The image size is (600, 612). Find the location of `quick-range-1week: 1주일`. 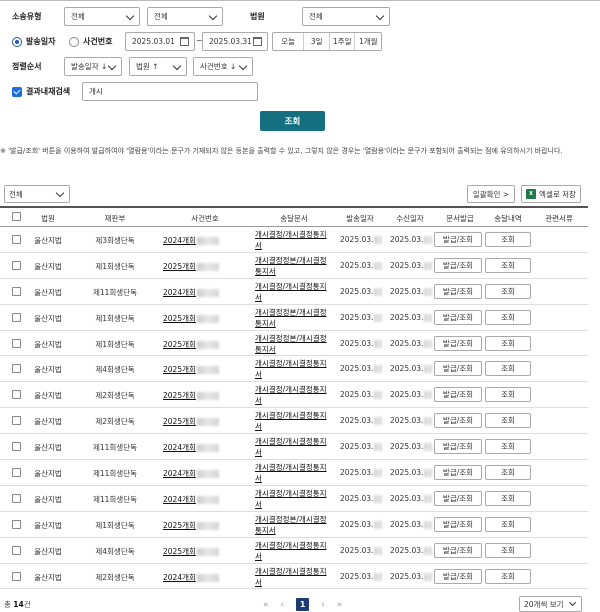

quick-range-1week: 1주일 is located at coordinates (342, 41).